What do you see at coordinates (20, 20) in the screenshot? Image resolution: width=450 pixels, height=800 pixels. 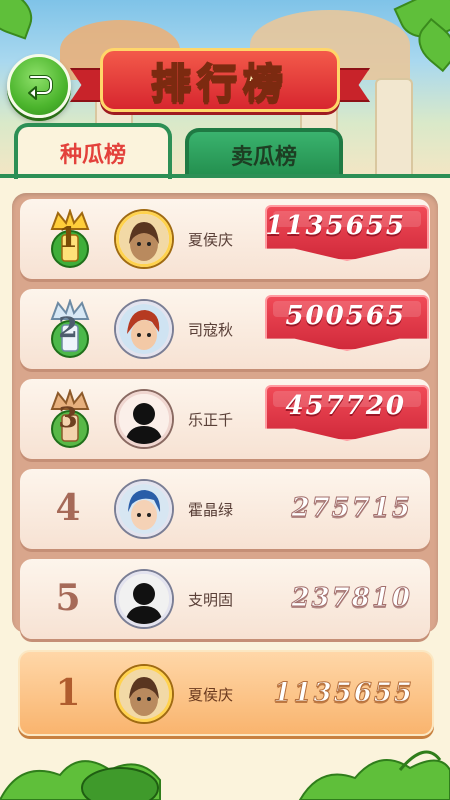 I see `leaf-decoration` at bounding box center [20, 20].